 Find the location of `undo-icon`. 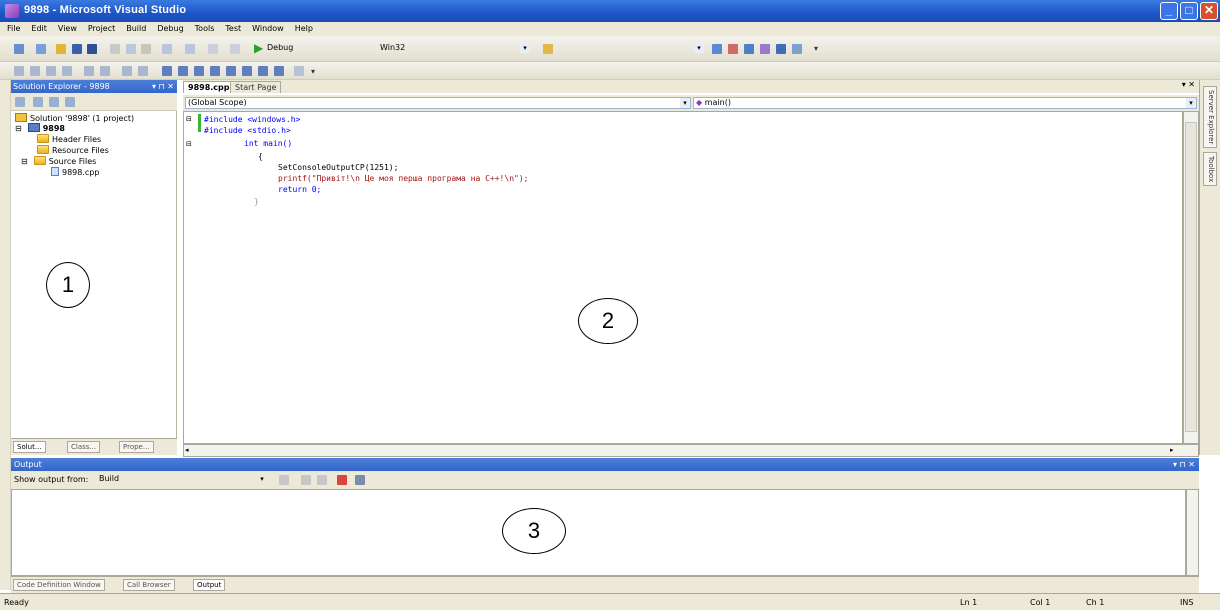

undo-icon is located at coordinates (167, 49).